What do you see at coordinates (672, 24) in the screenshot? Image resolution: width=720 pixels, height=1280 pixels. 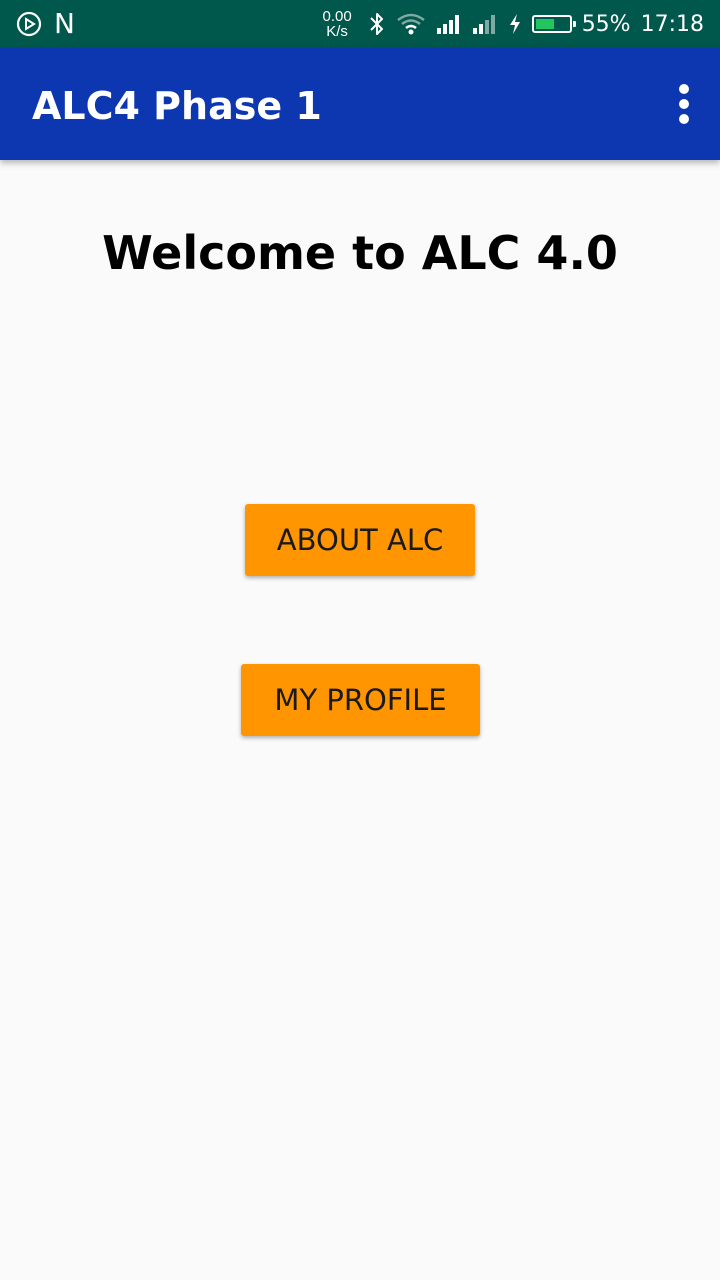 I see `clock: 17:18` at bounding box center [672, 24].